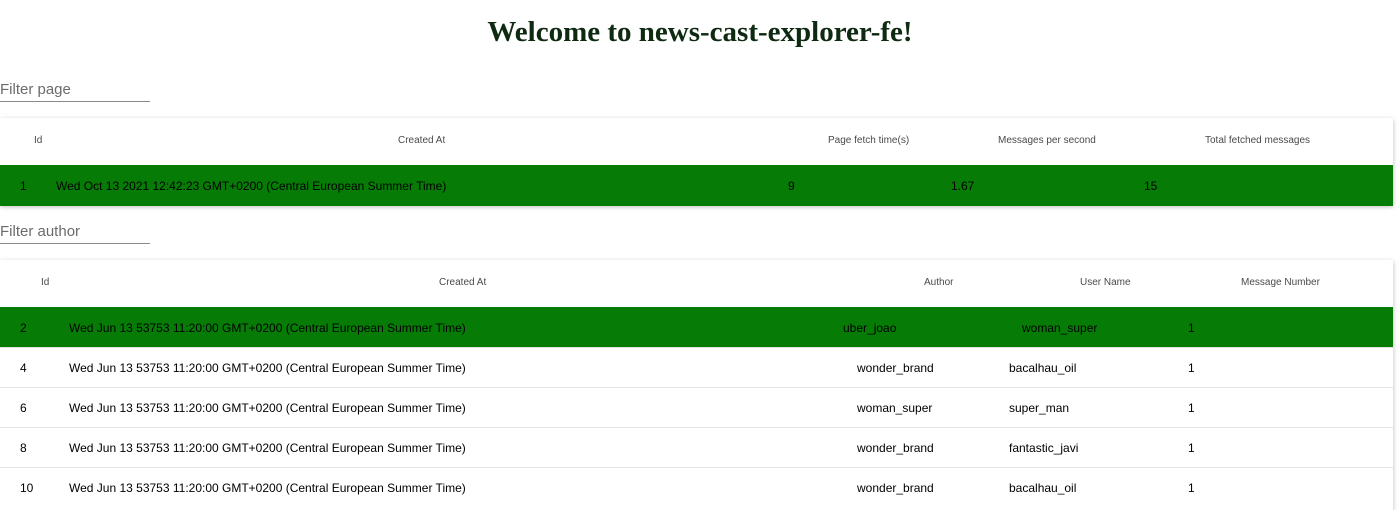 The width and height of the screenshot is (1400, 510). Describe the element at coordinates (700, 32) in the screenshot. I see `page-title: Welcome to news-cast-explorer-fe!` at that location.